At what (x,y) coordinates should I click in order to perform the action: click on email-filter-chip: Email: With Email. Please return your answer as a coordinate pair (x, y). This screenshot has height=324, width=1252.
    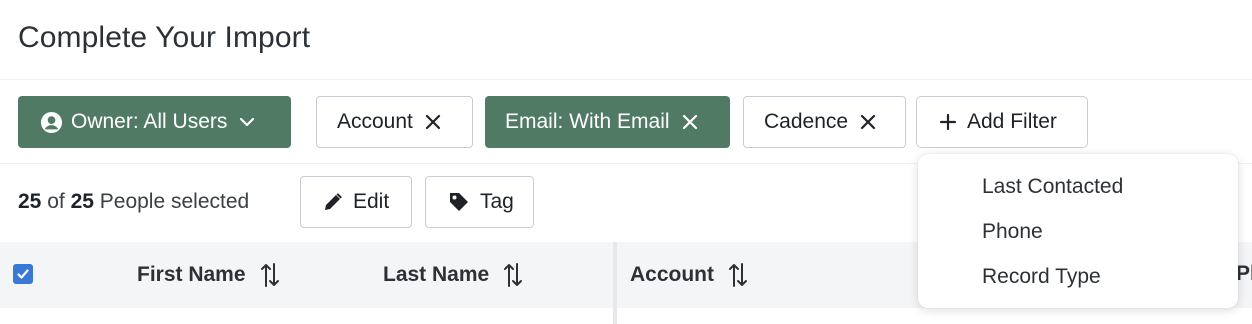
    Looking at the image, I should click on (607, 122).